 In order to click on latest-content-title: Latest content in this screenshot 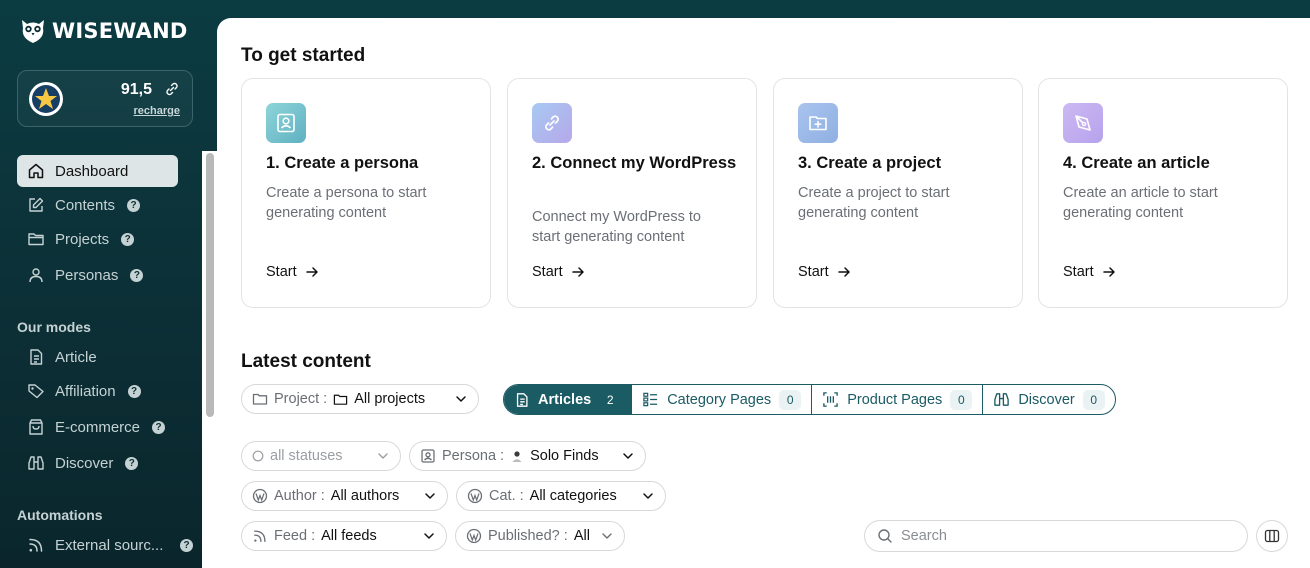, I will do `click(306, 361)`.